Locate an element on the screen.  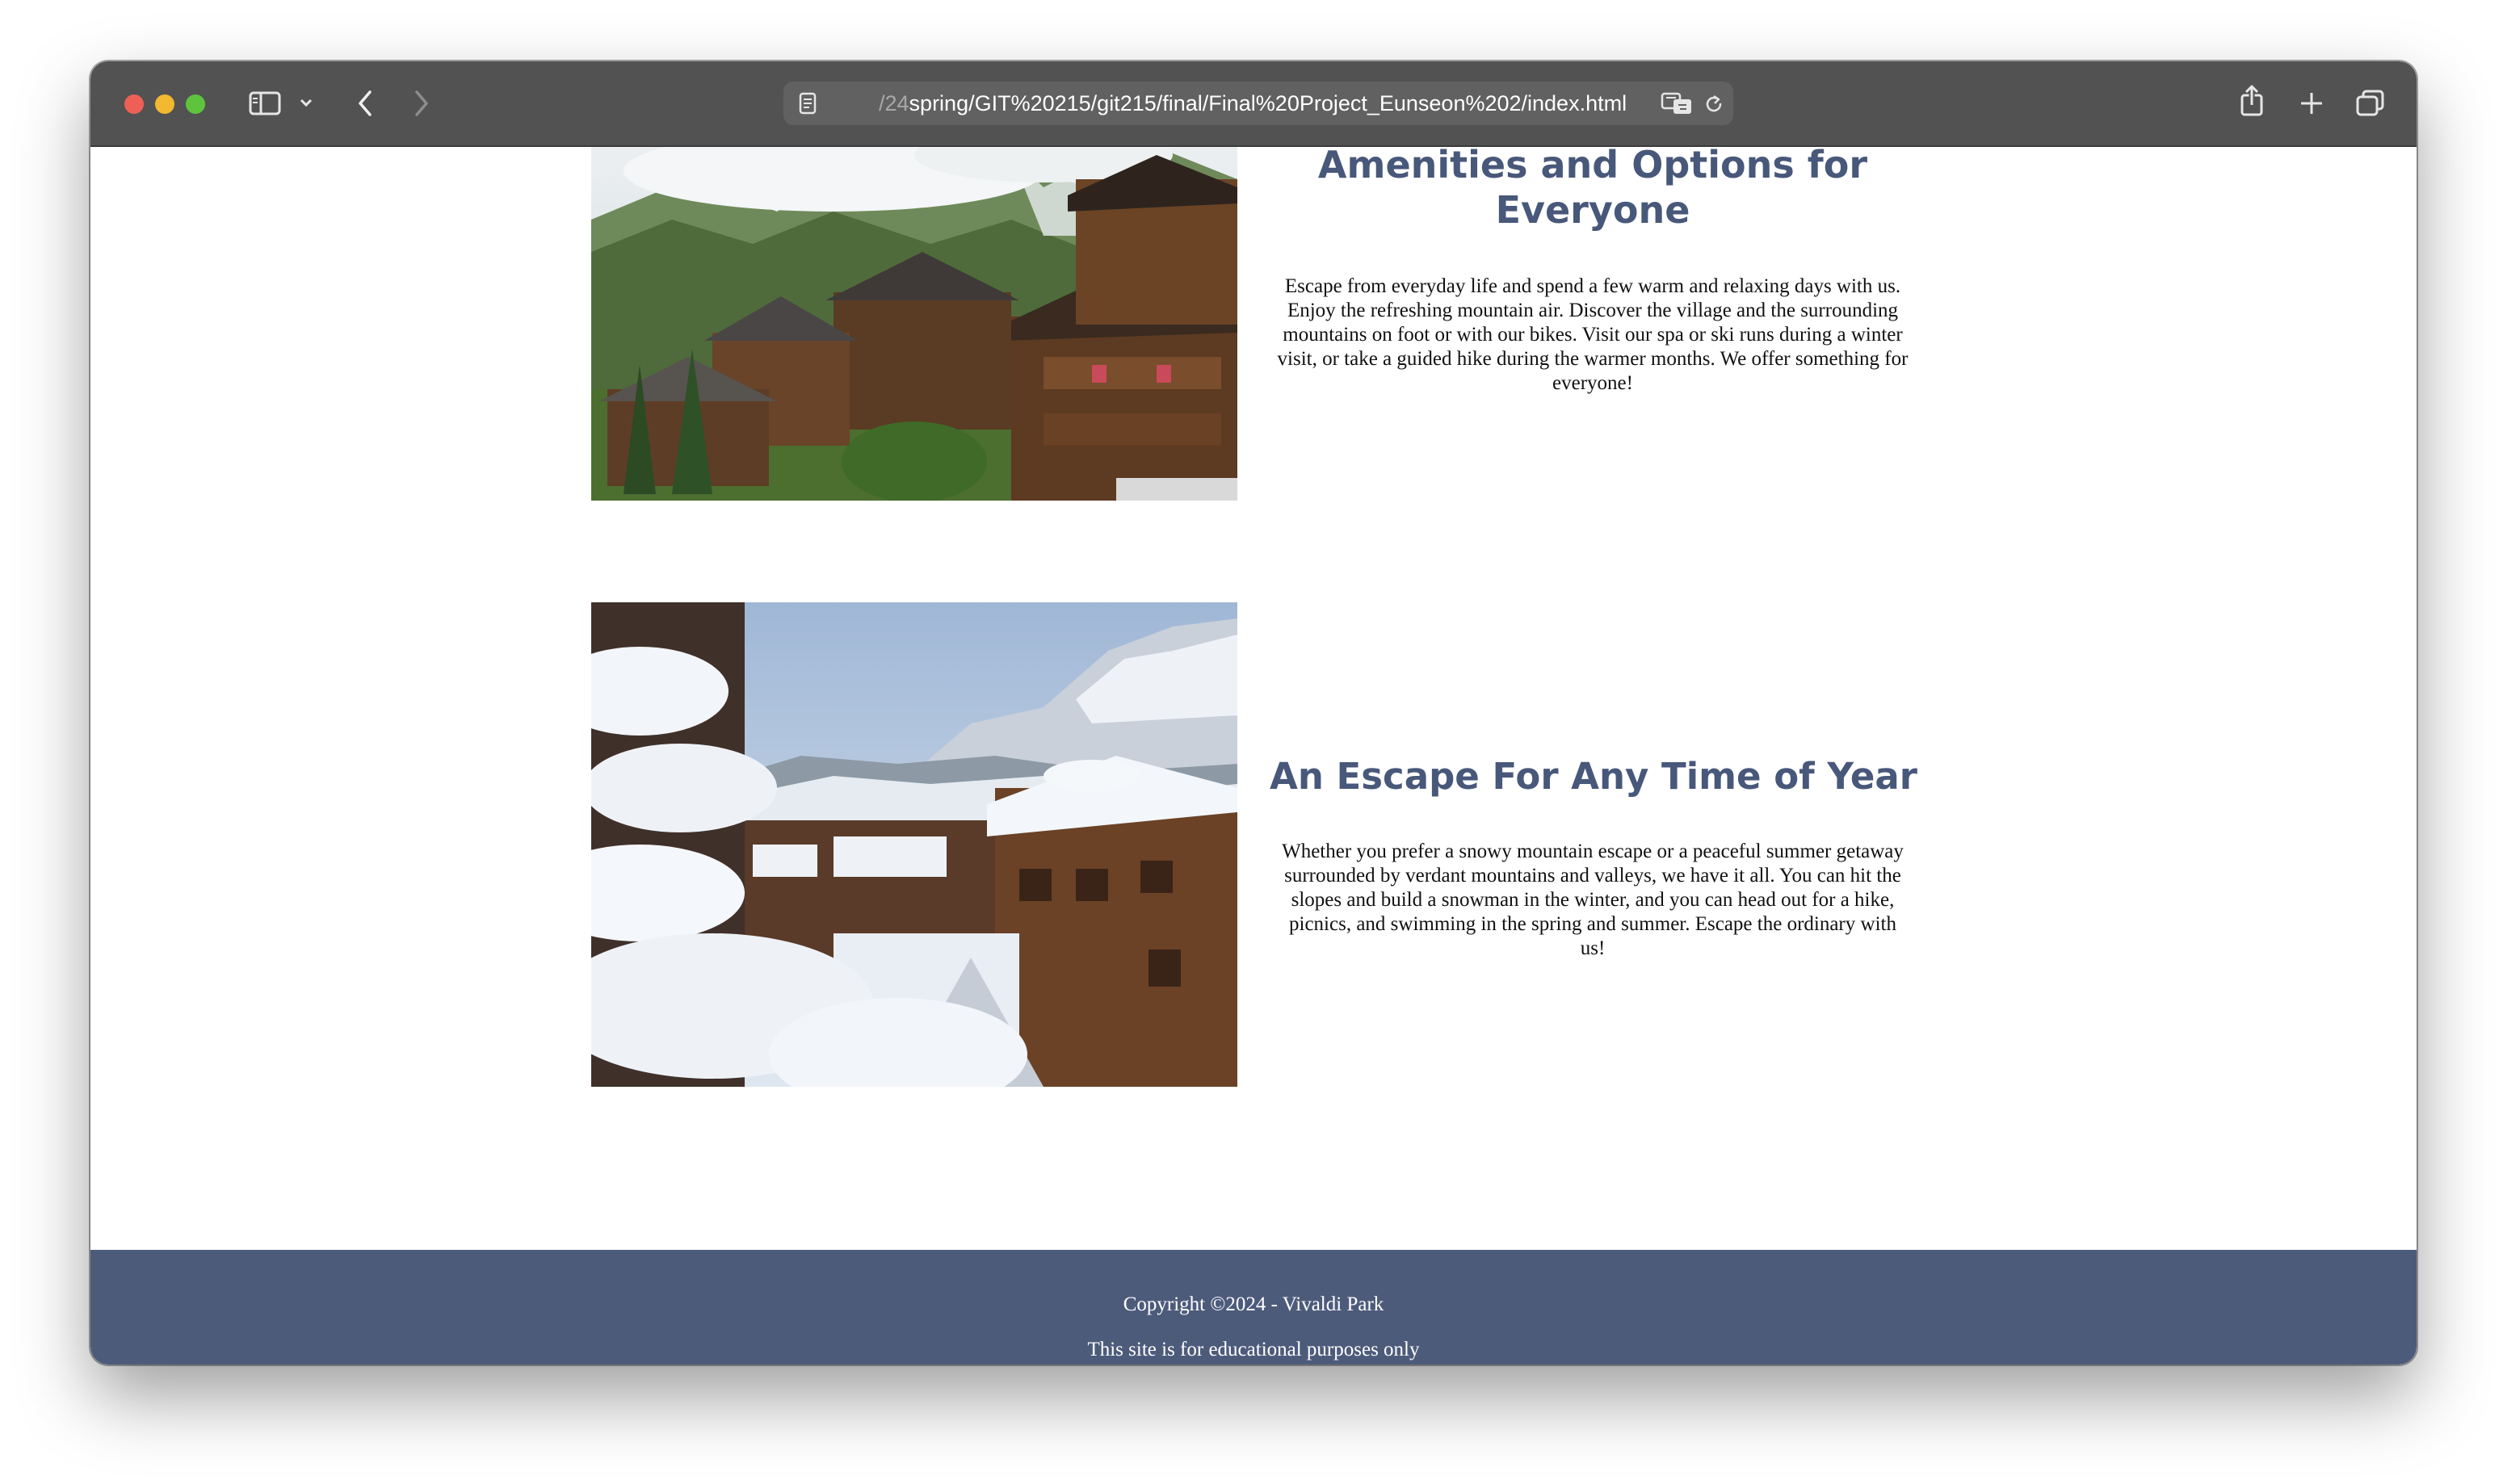
snowy-village-photo is located at coordinates (914, 845).